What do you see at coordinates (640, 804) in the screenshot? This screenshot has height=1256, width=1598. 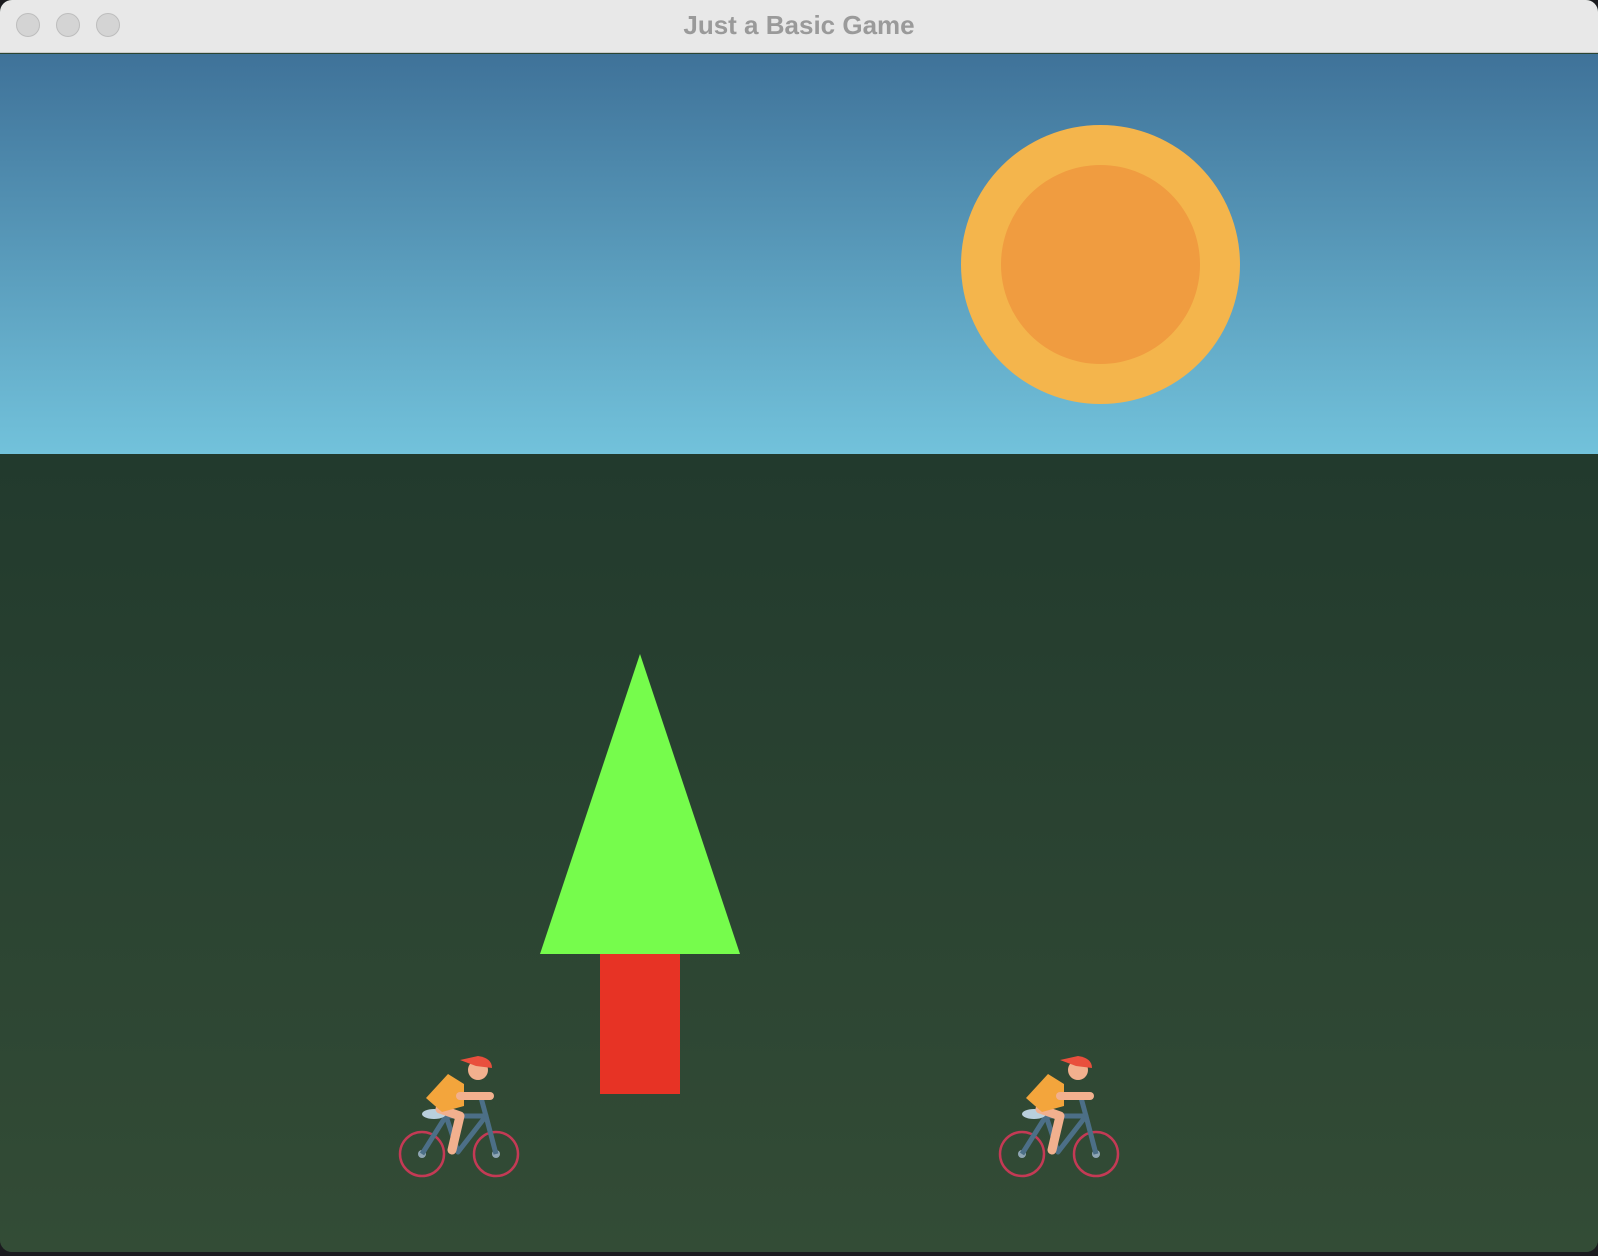 I see `tree-foliage` at bounding box center [640, 804].